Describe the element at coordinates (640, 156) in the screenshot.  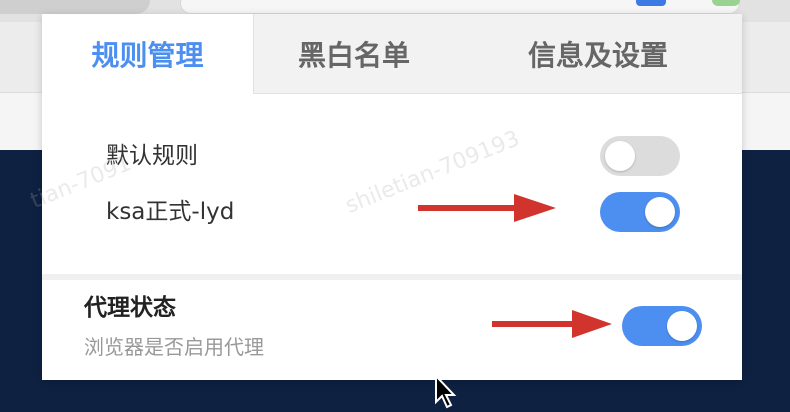
I see `rule-toggle-default` at that location.